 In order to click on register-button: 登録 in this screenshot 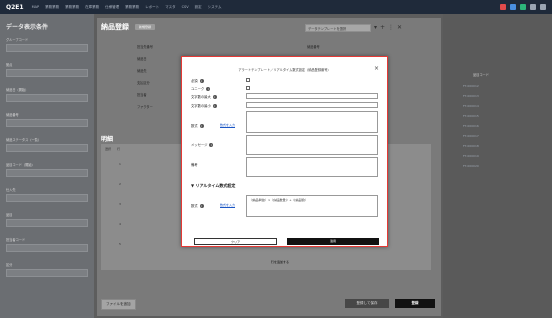, I will do `click(415, 303)`.